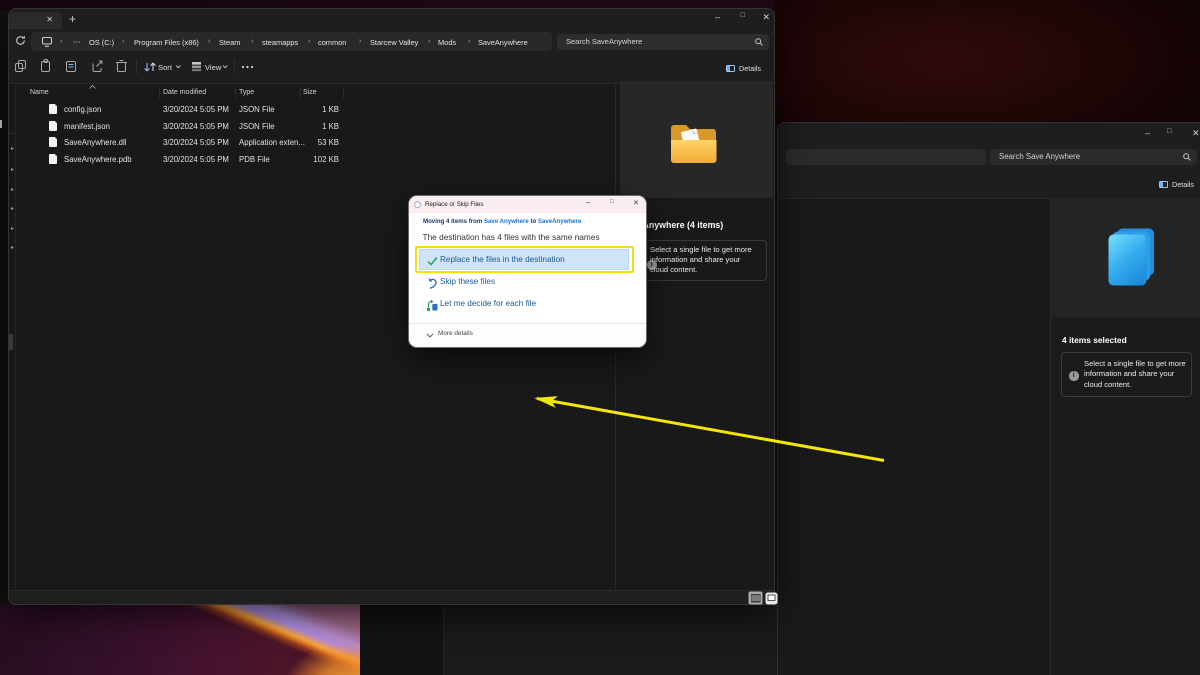 The width and height of the screenshot is (1200, 675). Describe the element at coordinates (213, 67) in the screenshot. I see `svg-text: View` at that location.